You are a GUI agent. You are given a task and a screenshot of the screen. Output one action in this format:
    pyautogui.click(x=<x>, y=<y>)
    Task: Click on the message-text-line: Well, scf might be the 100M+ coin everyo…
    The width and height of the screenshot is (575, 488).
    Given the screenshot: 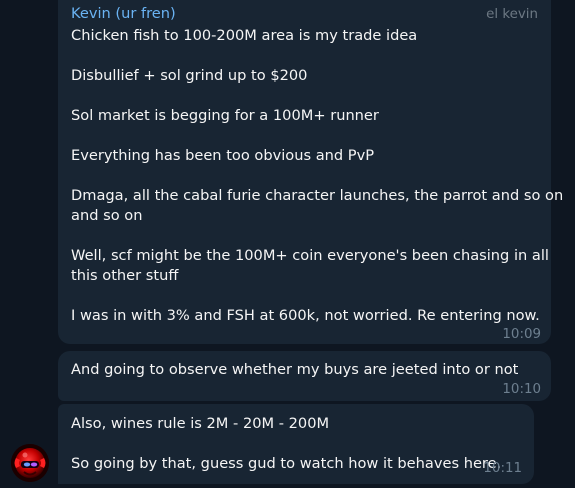 What is the action you would take?
    pyautogui.click(x=310, y=255)
    